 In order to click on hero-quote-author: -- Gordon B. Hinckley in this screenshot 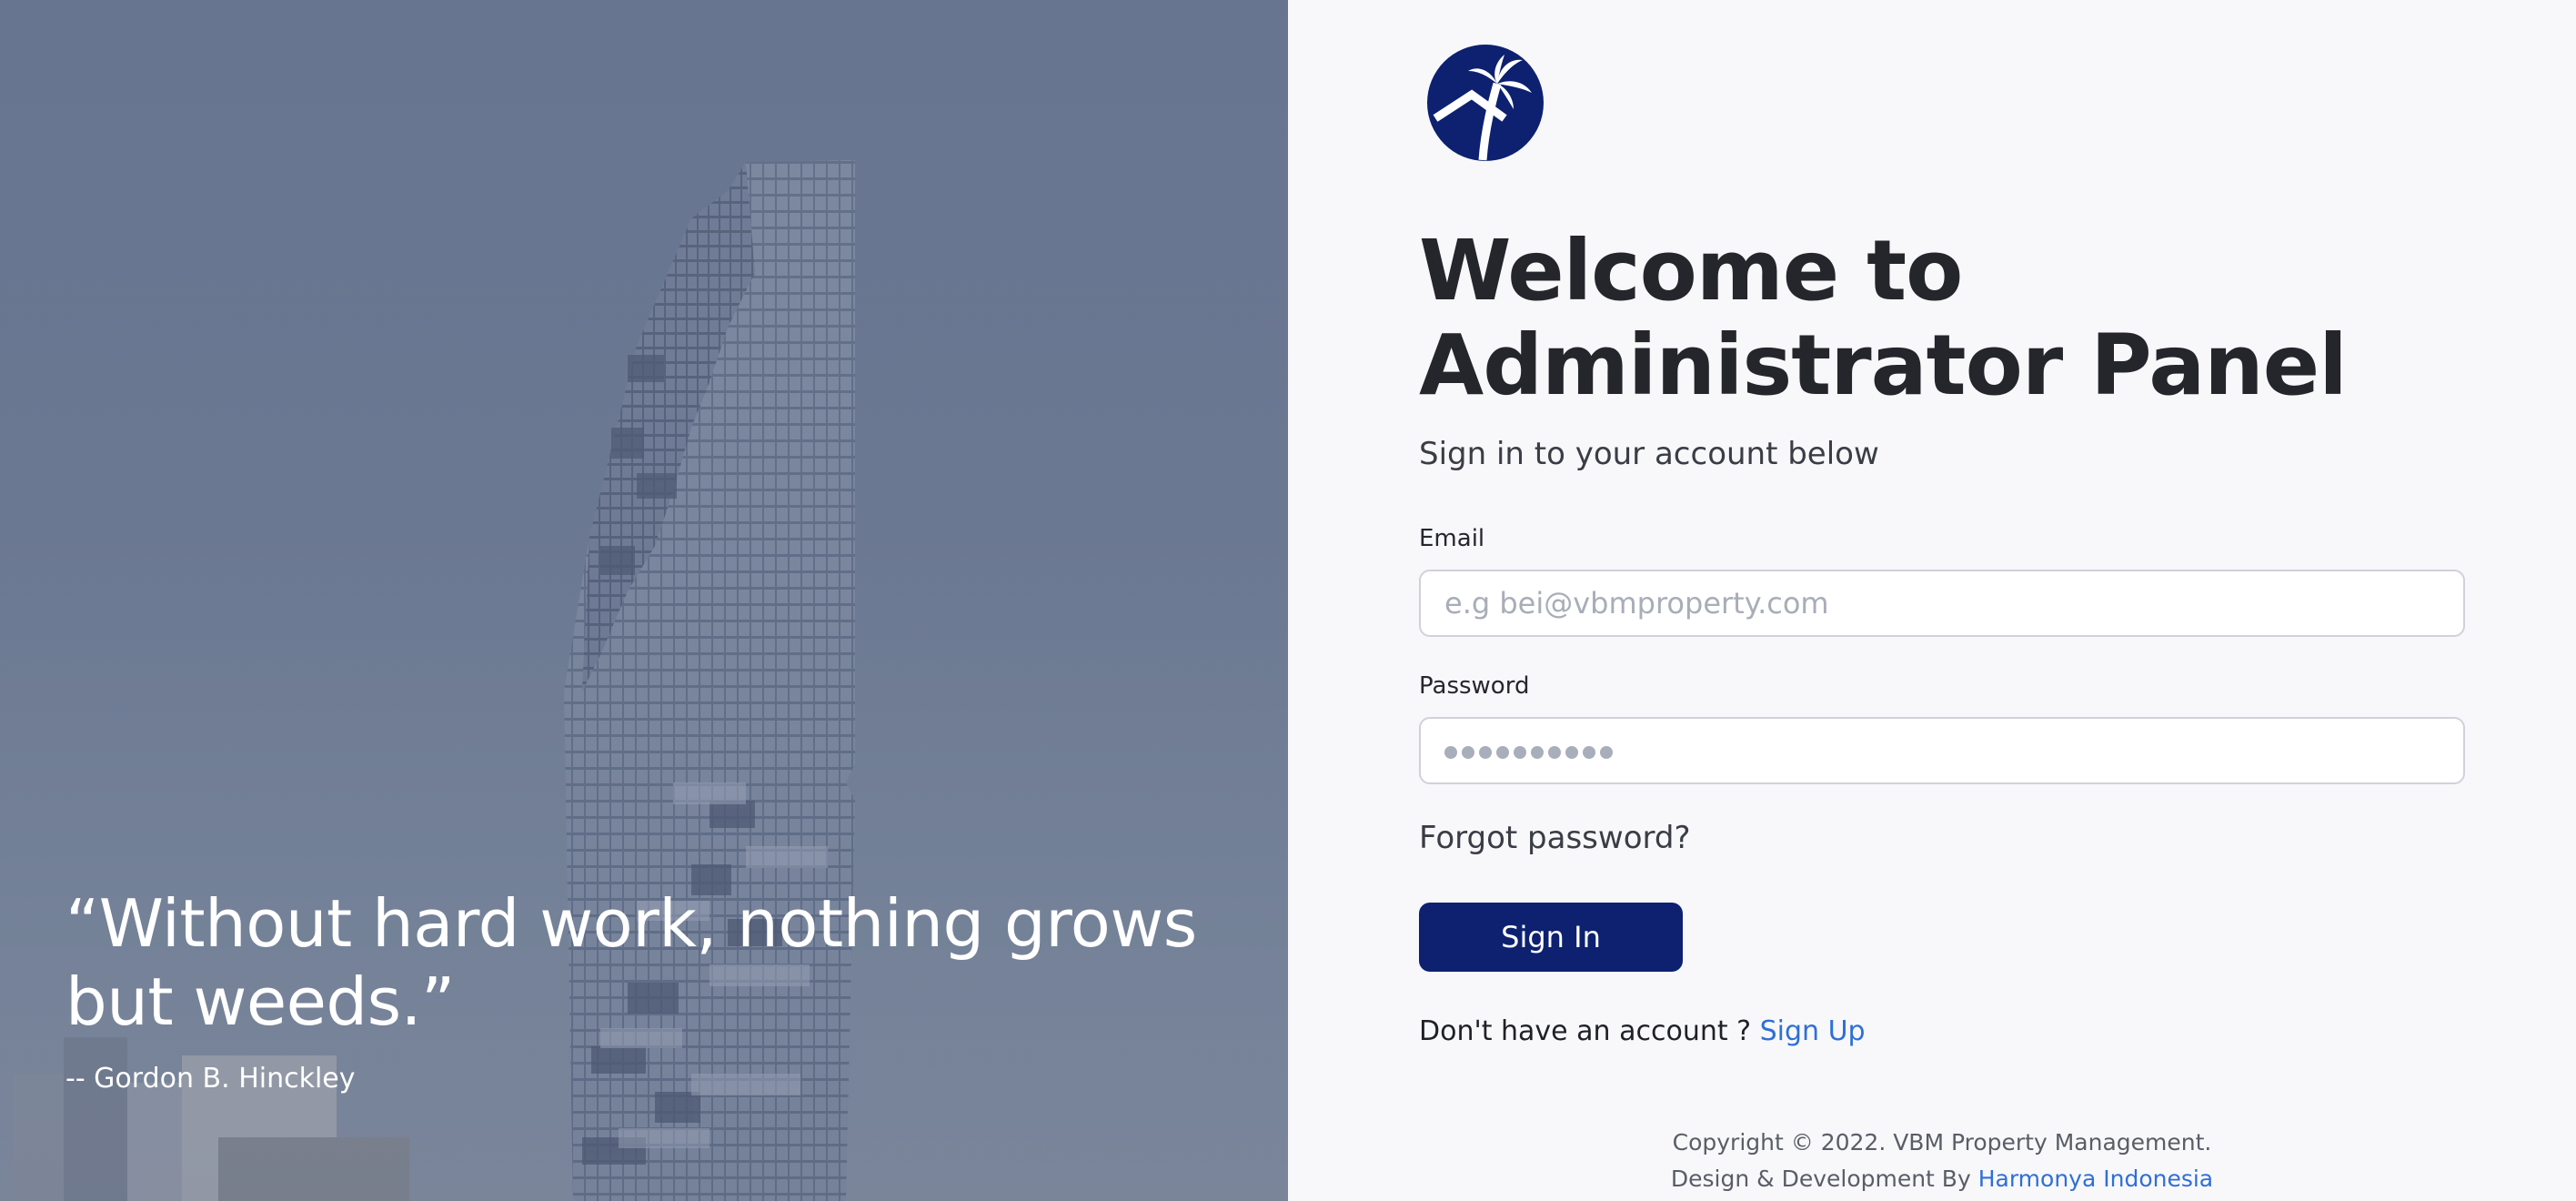, I will do `click(210, 1079)`.